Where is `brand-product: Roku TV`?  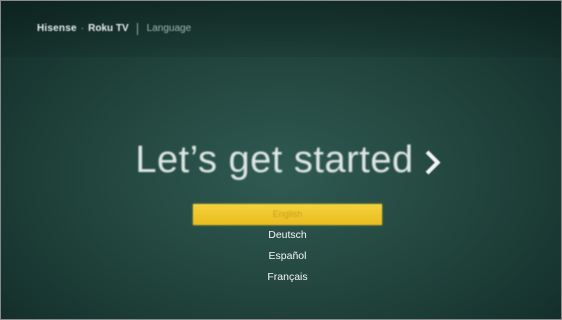 brand-product: Roku TV is located at coordinates (108, 28).